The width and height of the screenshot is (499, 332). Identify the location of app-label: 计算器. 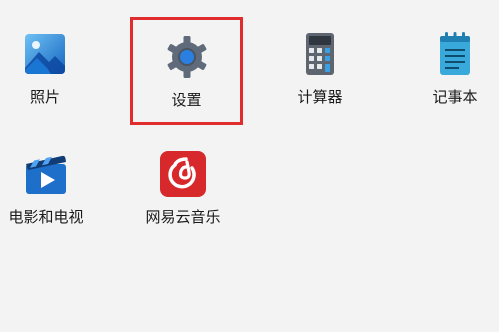
(320, 97).